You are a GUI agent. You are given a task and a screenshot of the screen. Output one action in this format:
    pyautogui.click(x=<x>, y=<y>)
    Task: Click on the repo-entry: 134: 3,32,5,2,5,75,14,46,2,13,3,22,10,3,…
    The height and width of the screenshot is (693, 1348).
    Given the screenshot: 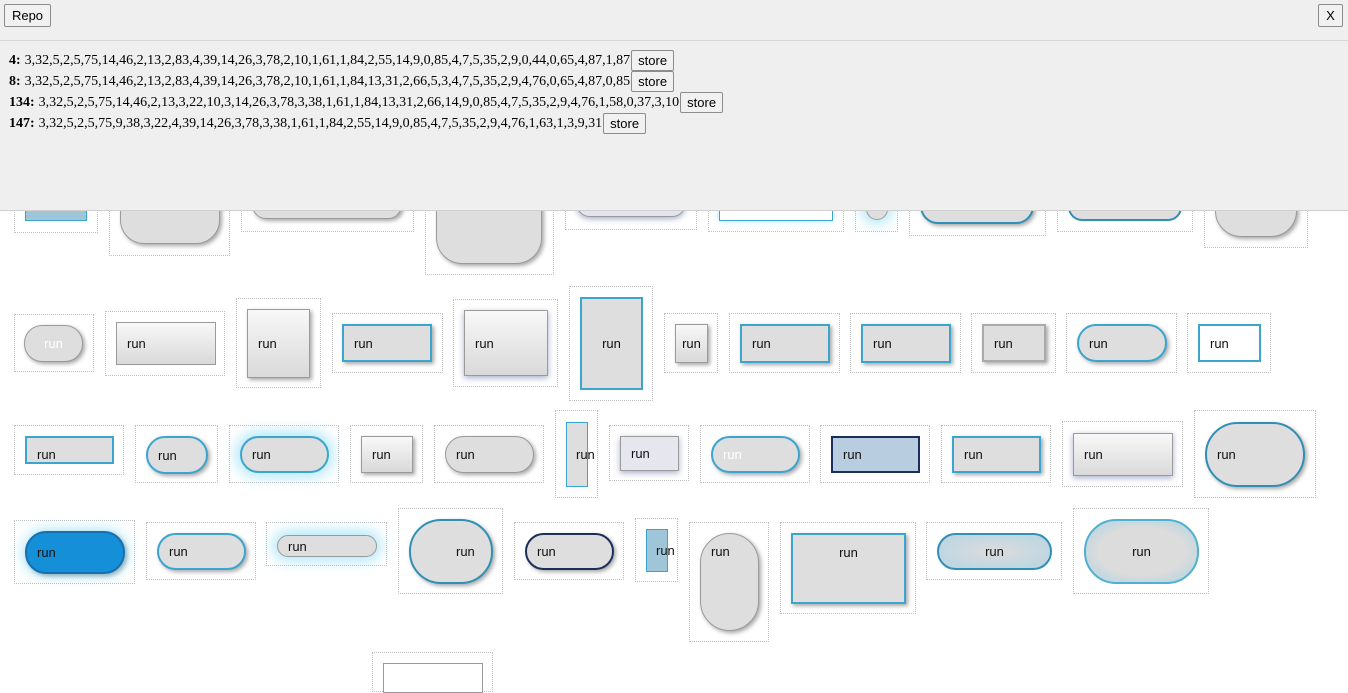 What is the action you would take?
    pyautogui.click(x=366, y=102)
    